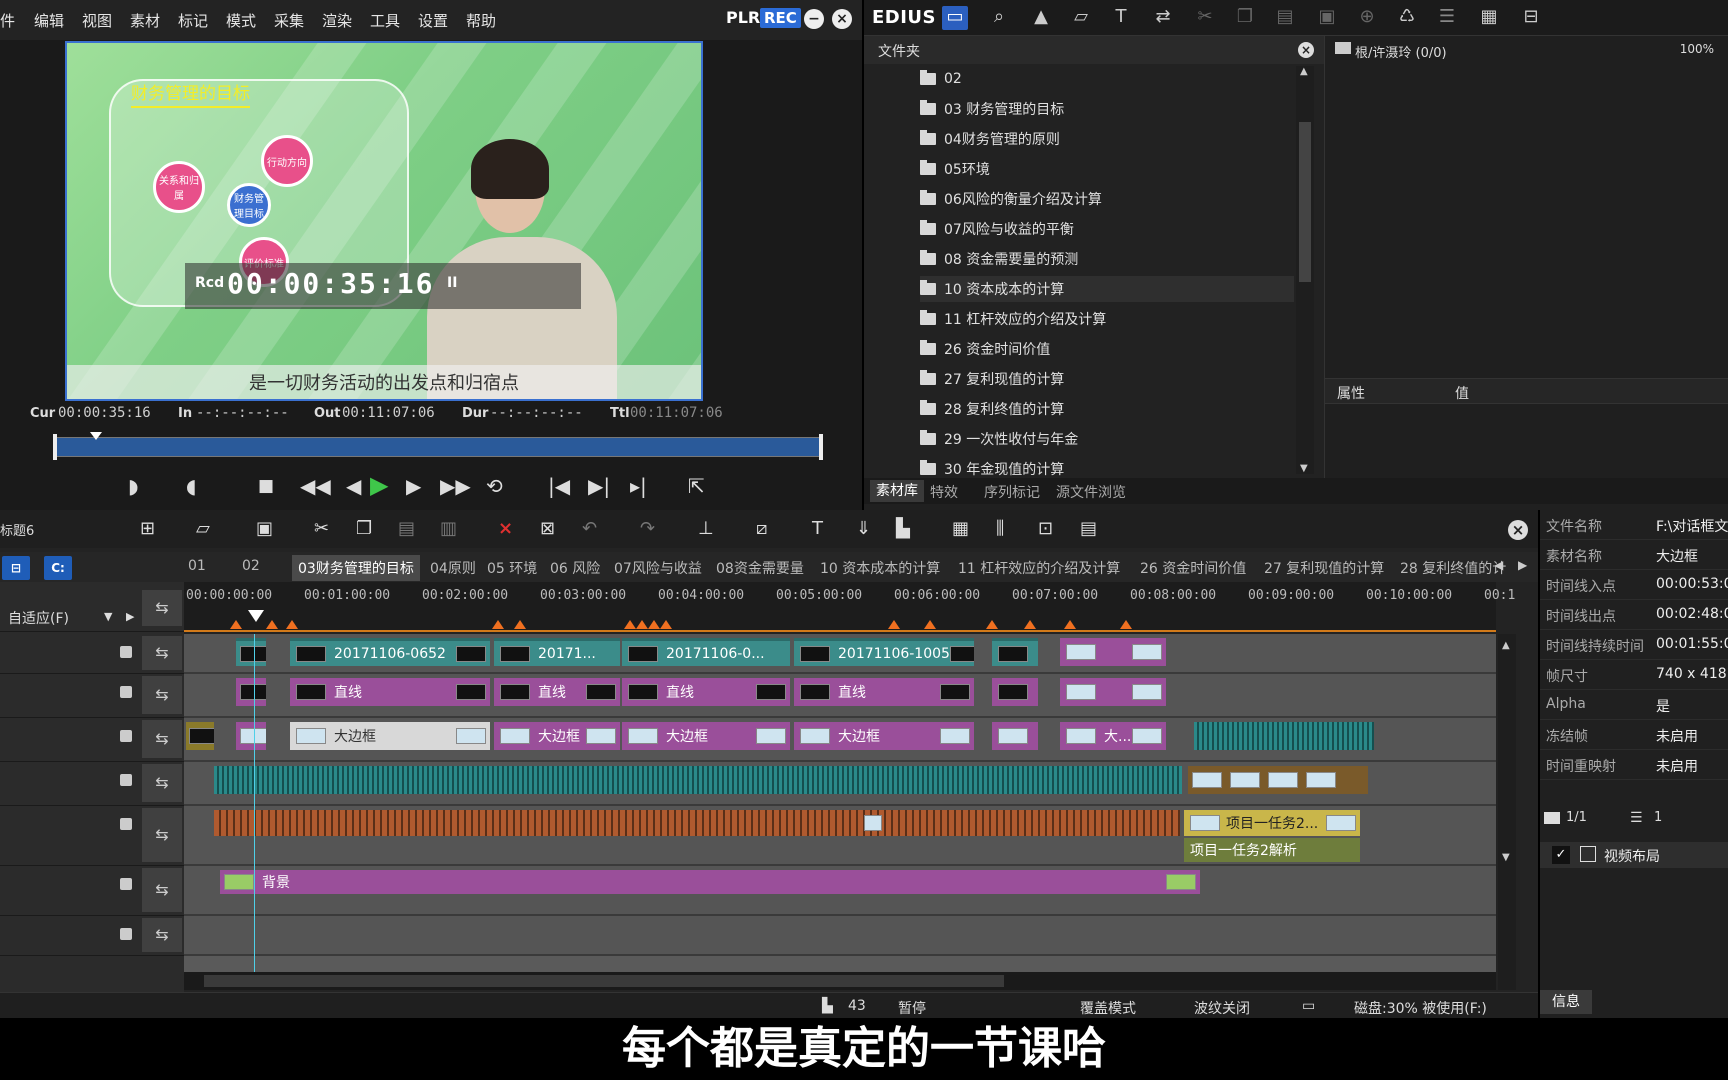  I want to click on tab-sequence-markers: 序列标记, so click(1012, 492).